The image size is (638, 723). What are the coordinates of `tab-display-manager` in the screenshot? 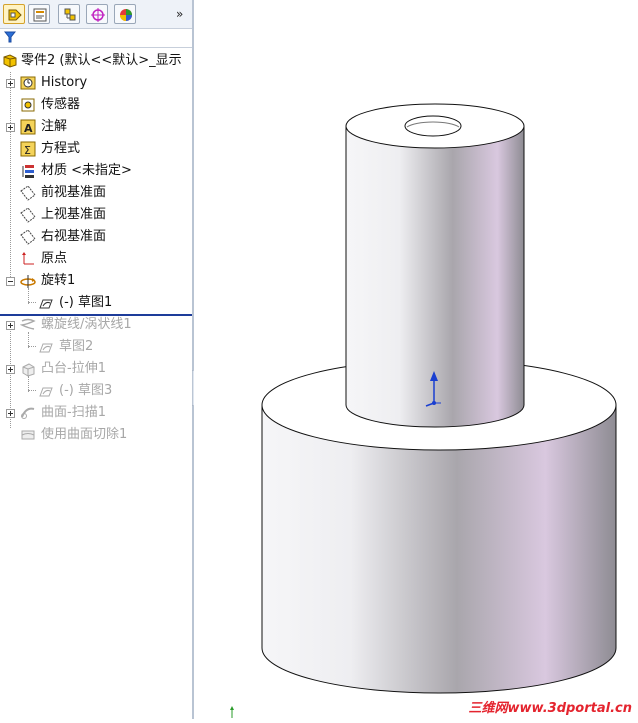 It's located at (125, 14).